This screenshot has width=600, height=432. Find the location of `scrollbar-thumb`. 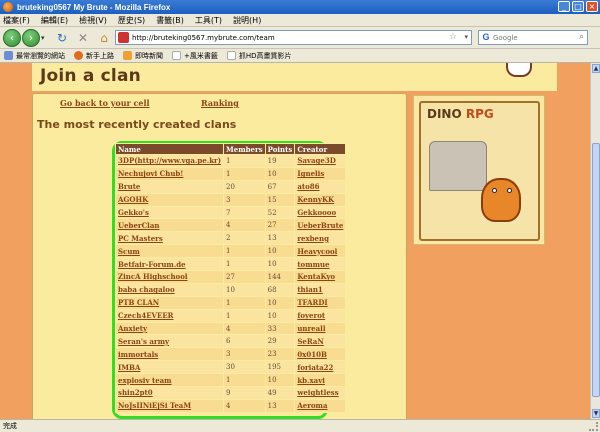

scrollbar-thumb is located at coordinates (596, 270).